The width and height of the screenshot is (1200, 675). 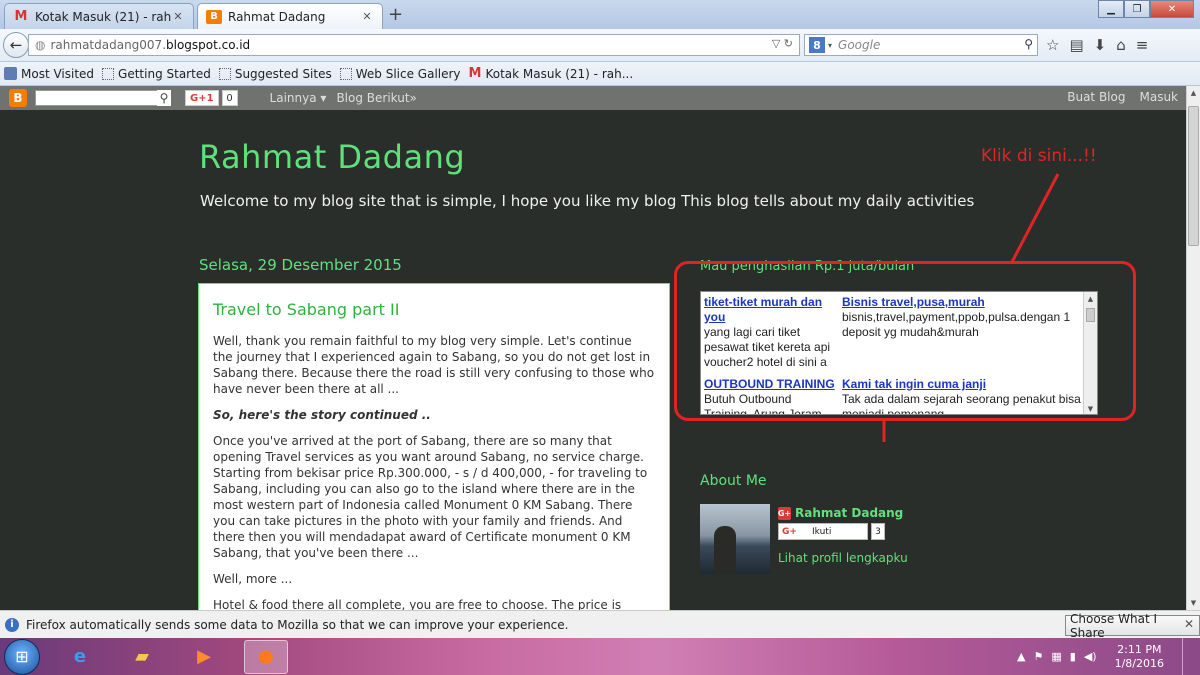 I want to click on back-arrow-icon: ←, so click(x=16, y=45).